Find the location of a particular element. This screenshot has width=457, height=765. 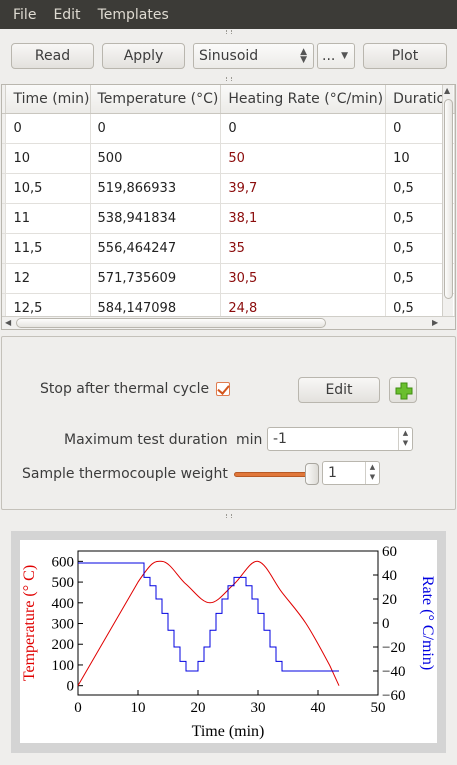

menu-templates: Templates is located at coordinates (134, 15).